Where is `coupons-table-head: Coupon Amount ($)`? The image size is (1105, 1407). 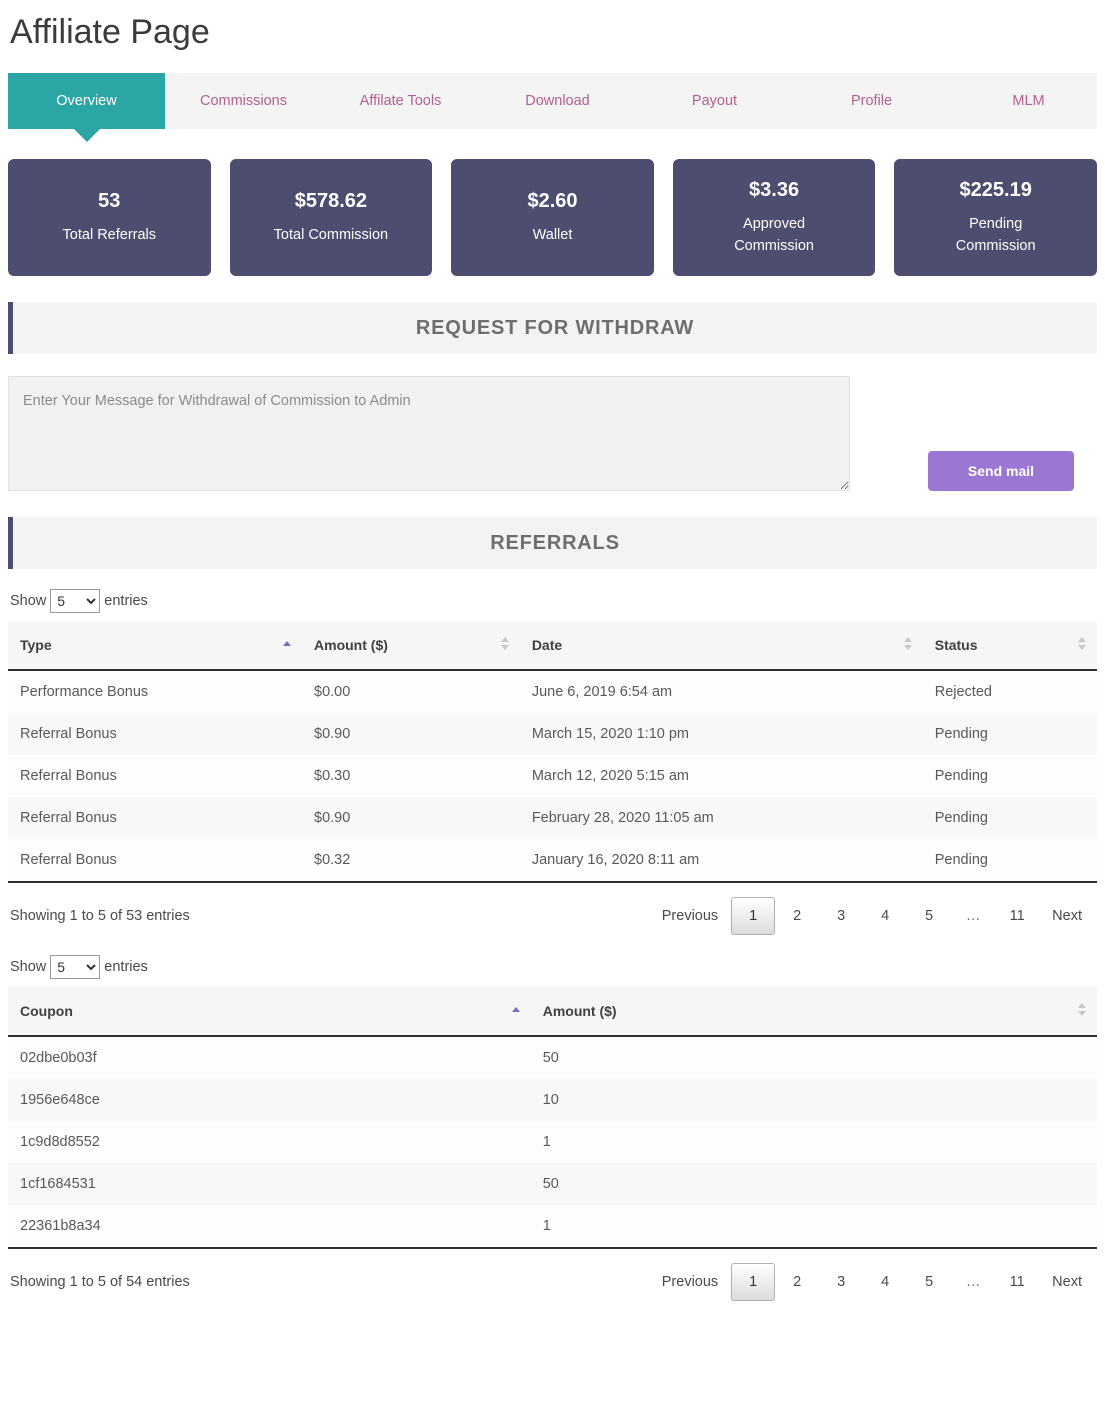 coupons-table-head: Coupon Amount ($) is located at coordinates (552, 1012).